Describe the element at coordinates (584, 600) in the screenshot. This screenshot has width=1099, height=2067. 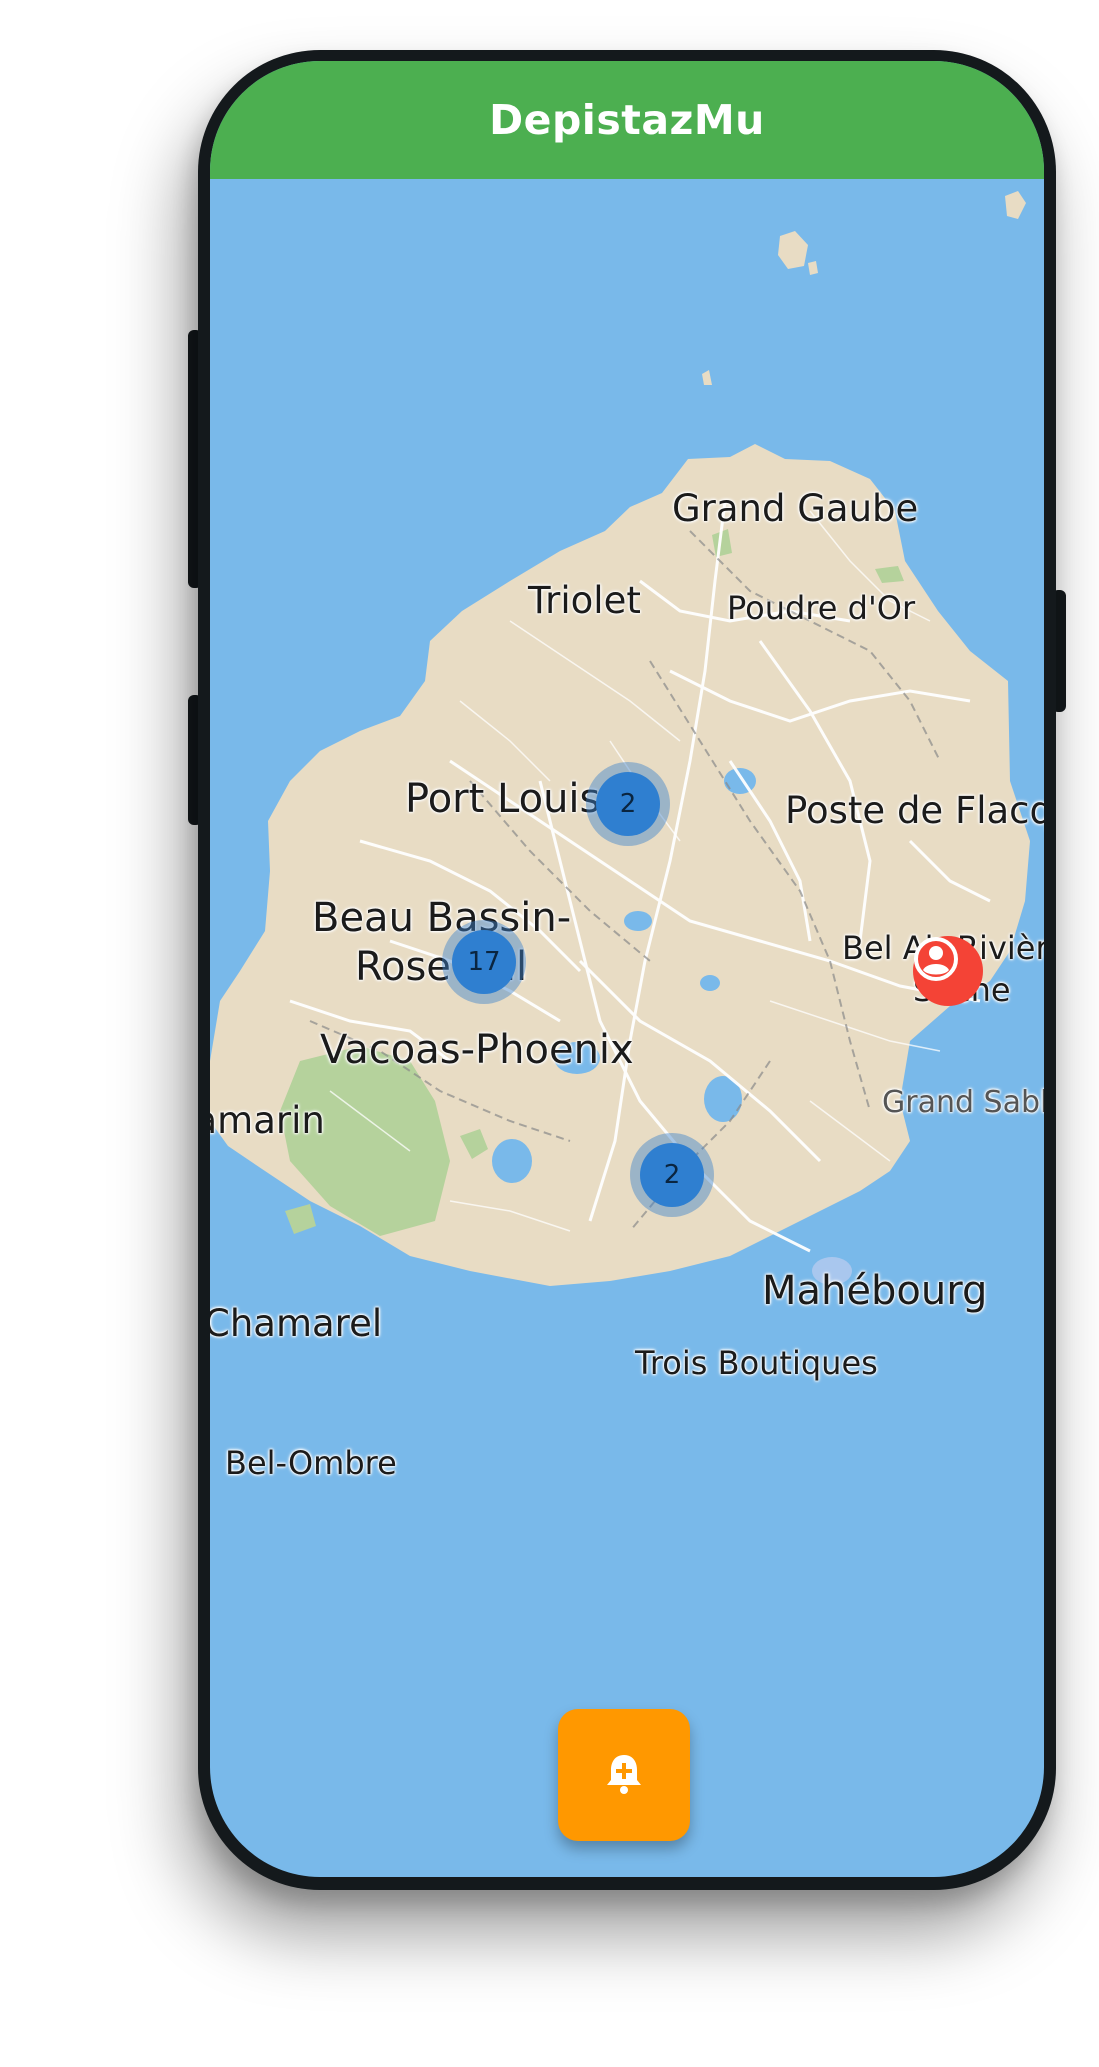
I see `map-label-triolet: Triolet` at that location.